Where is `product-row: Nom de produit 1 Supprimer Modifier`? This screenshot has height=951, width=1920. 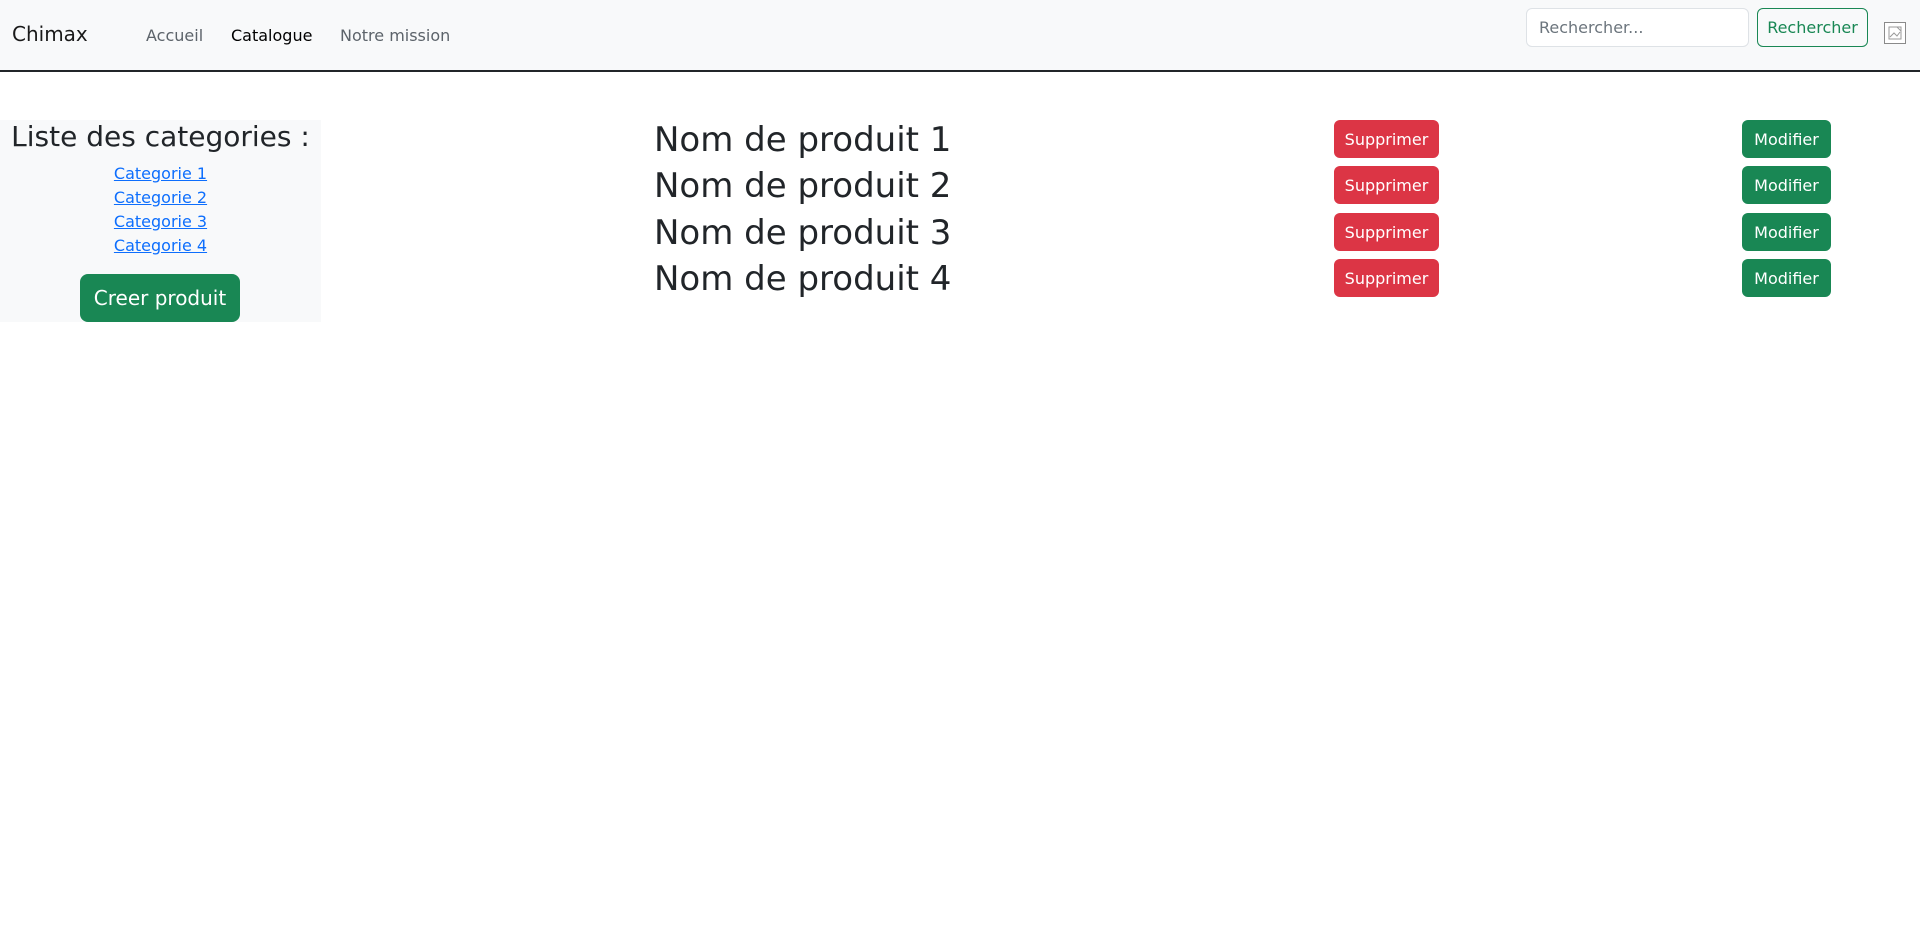
product-row: Nom de produit 1 Supprimer Modifier is located at coordinates (960, 140).